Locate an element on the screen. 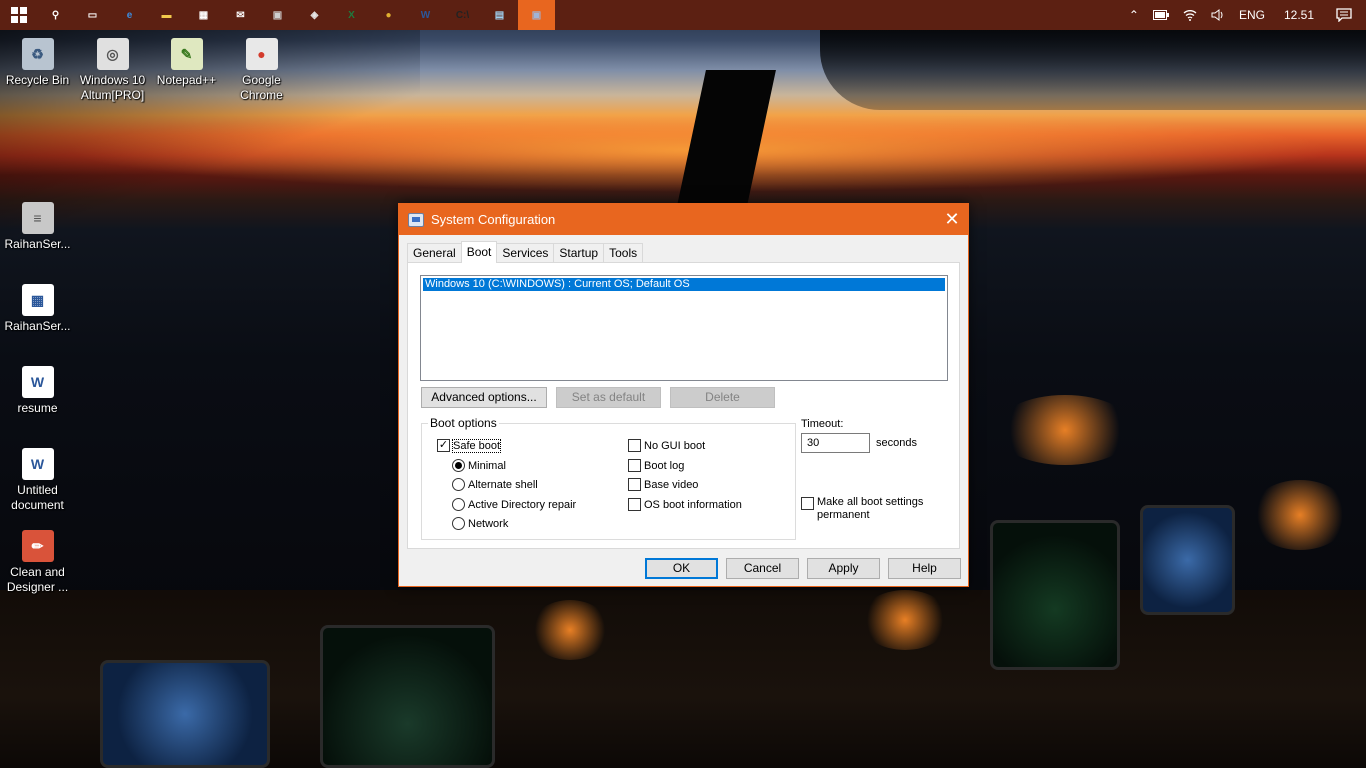 Image resolution: width=1366 pixels, height=768 pixels. task-view-icon-glyph: ▭ is located at coordinates (92, 15).